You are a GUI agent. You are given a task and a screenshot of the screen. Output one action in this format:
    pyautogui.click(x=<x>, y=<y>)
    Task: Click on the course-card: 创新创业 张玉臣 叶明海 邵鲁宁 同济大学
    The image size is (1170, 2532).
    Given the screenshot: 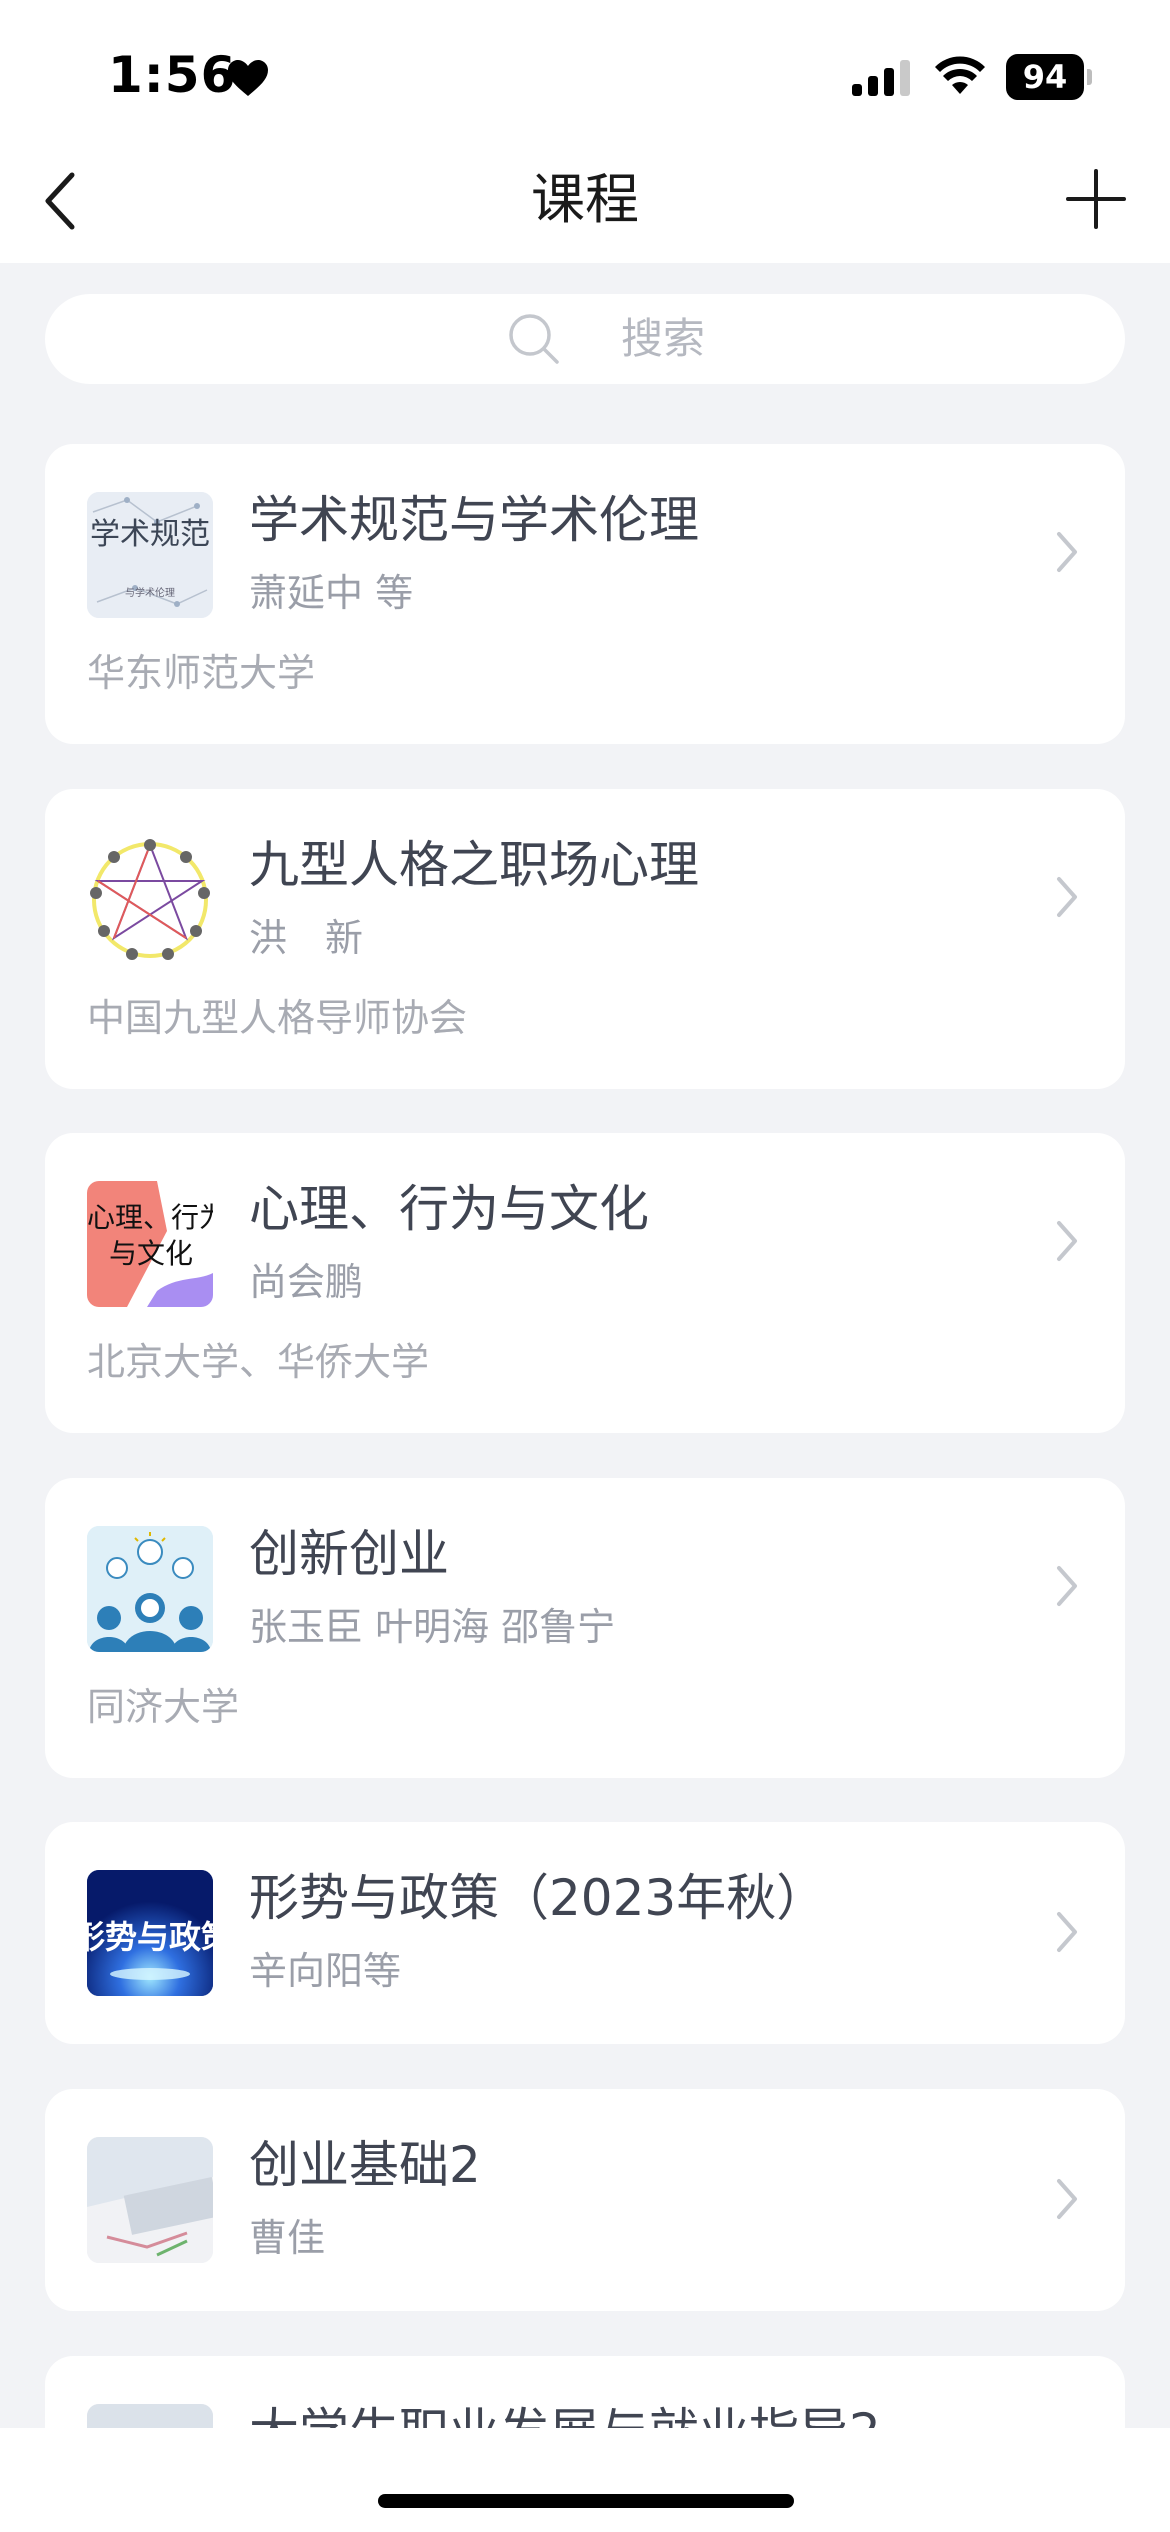 What is the action you would take?
    pyautogui.click(x=585, y=1628)
    